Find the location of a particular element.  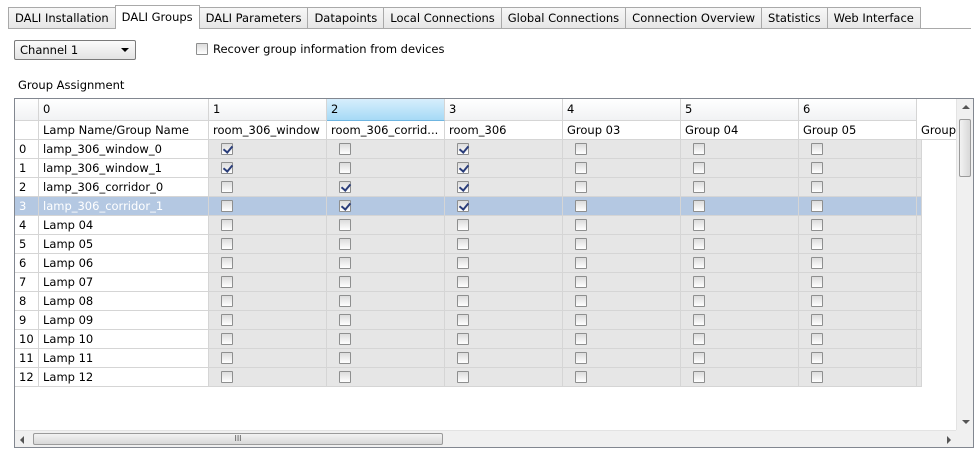

lamp-name-cell: Lamp 09 is located at coordinates (124, 320).